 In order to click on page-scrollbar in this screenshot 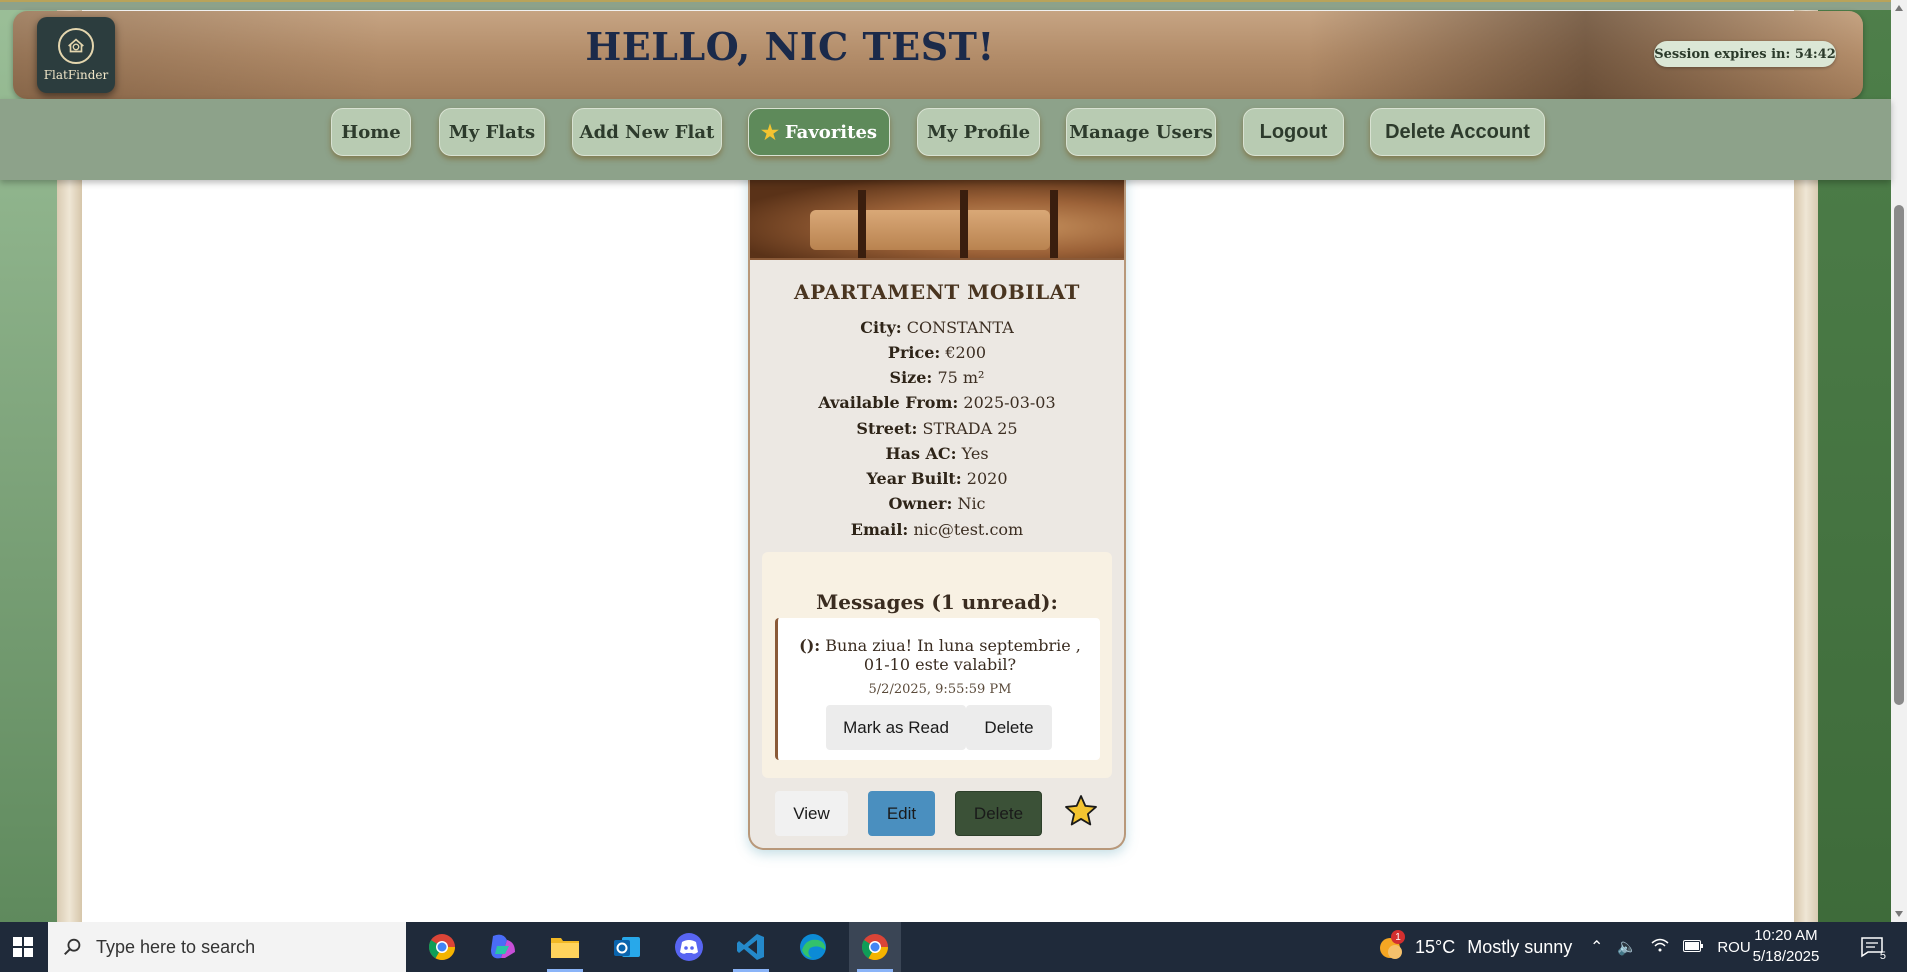, I will do `click(1899, 461)`.